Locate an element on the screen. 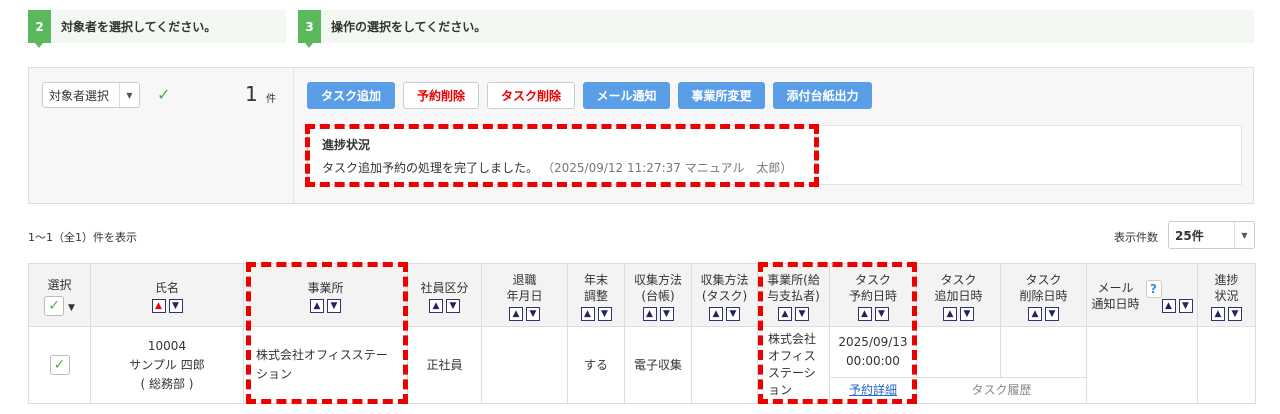 Image resolution: width=1280 pixels, height=414 pixels. target-select-value: 対象者選択 is located at coordinates (79, 95).